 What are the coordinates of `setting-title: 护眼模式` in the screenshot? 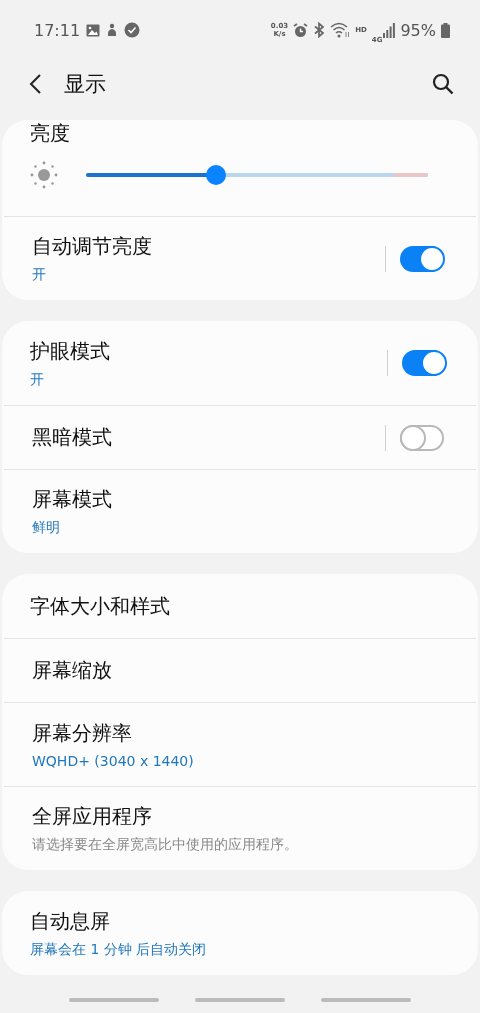 It's located at (70, 351).